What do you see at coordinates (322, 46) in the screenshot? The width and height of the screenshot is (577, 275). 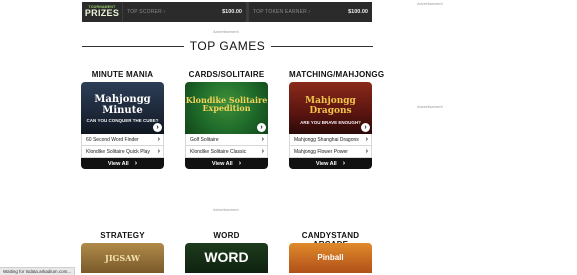 I see `header-line-right` at bounding box center [322, 46].